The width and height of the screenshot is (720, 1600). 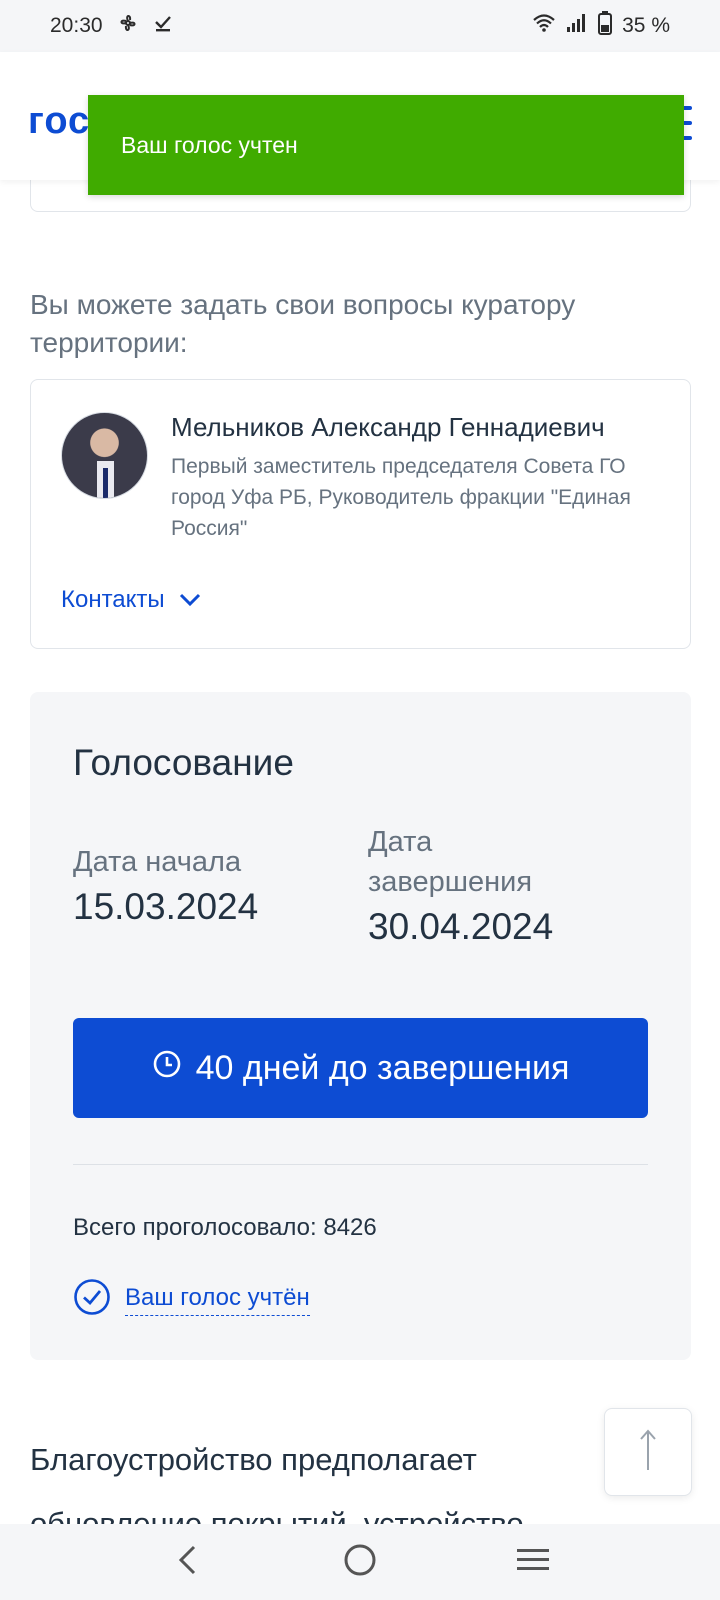 What do you see at coordinates (190, 600) in the screenshot?
I see `chevron-down-icon` at bounding box center [190, 600].